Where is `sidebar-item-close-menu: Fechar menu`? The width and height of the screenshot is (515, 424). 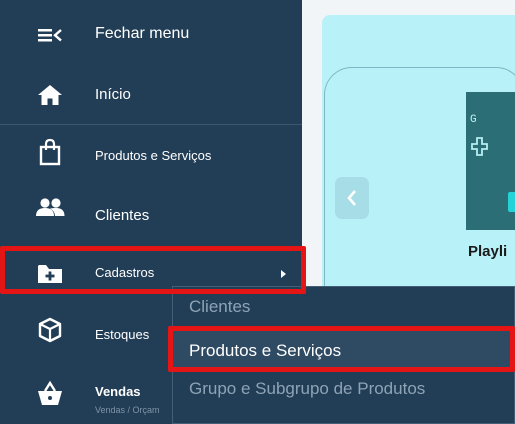 sidebar-item-close-menu: Fechar menu is located at coordinates (151, 34).